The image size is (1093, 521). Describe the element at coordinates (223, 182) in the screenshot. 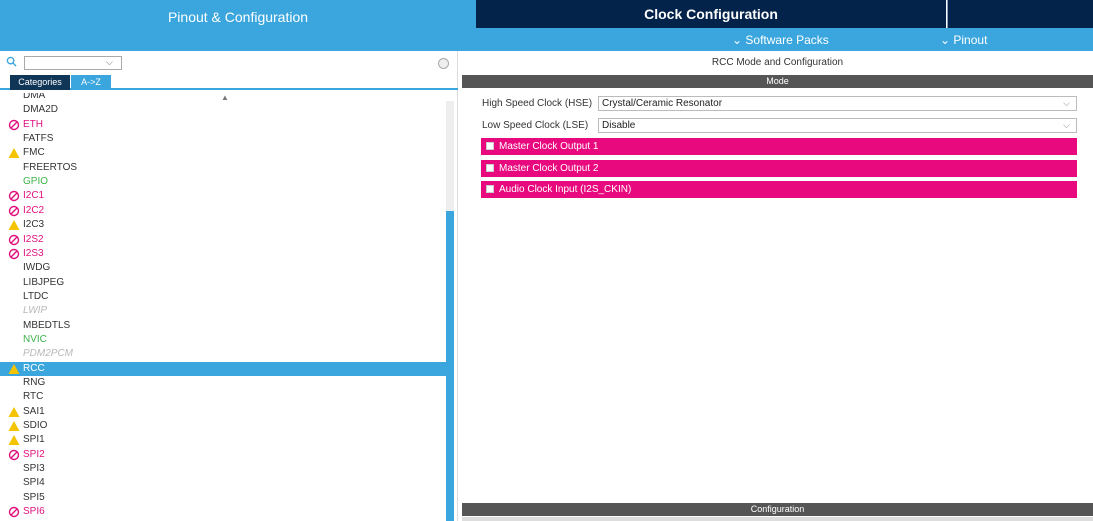

I see `list-item-gpio: GPIO` at that location.